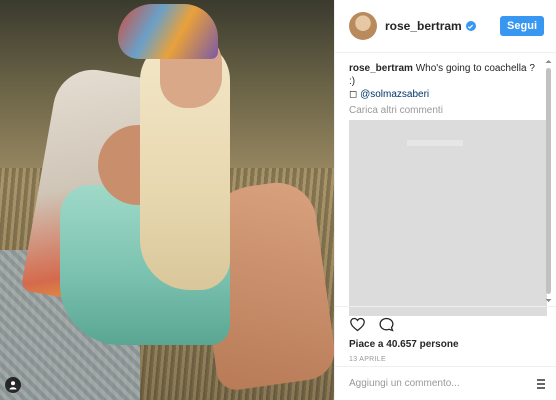  What do you see at coordinates (13, 385) in the screenshot?
I see `user-tag-icon` at bounding box center [13, 385].